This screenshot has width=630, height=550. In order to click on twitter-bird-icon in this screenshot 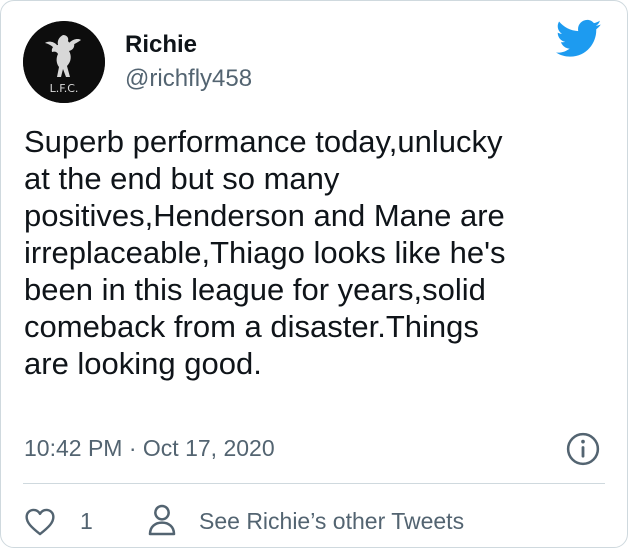, I will do `click(579, 39)`.